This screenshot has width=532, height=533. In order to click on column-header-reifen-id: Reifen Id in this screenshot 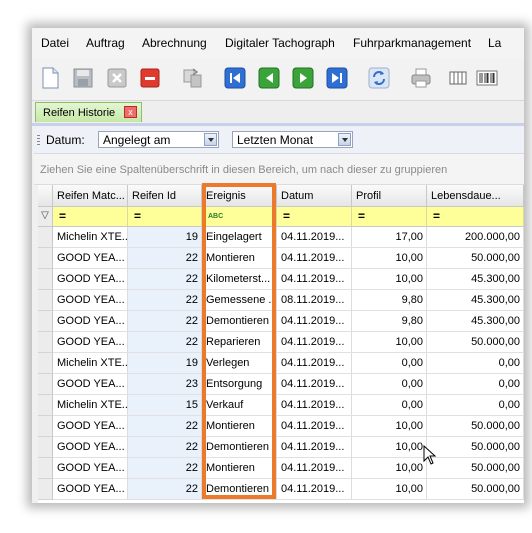, I will do `click(165, 196)`.